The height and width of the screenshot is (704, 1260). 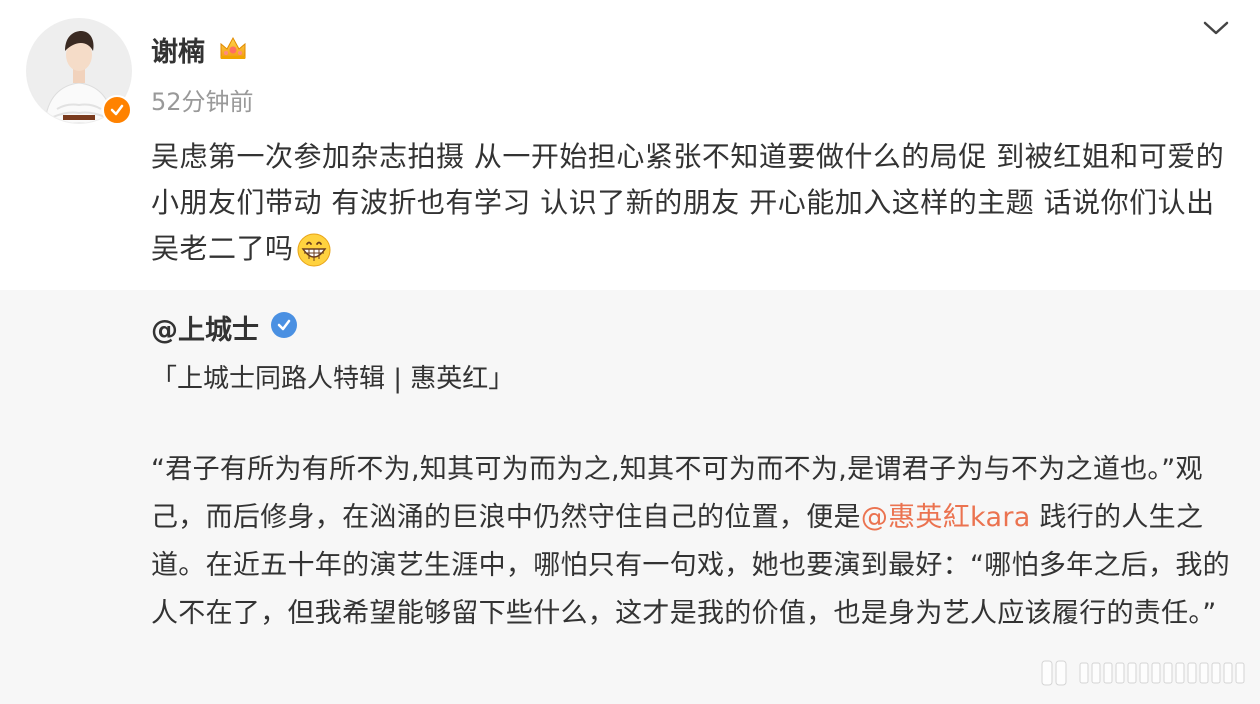 I want to click on post-timestamp: 52分钟前, so click(x=202, y=102).